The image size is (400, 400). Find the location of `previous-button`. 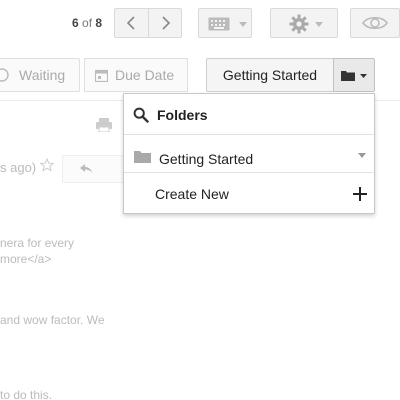

previous-button is located at coordinates (131, 23).